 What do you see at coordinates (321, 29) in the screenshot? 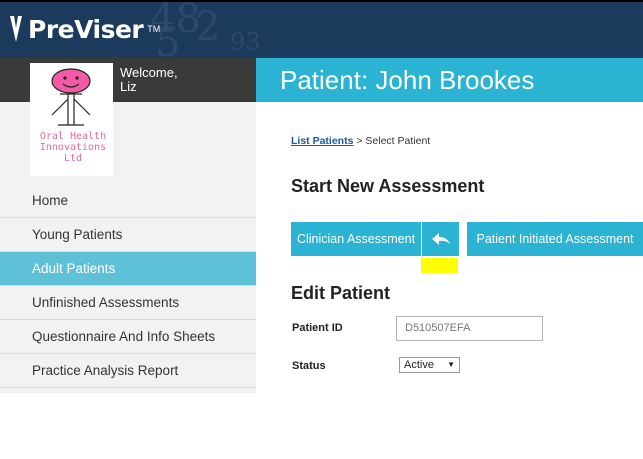
I see `top-bar: 48 5 2 93 PreViser TM` at bounding box center [321, 29].